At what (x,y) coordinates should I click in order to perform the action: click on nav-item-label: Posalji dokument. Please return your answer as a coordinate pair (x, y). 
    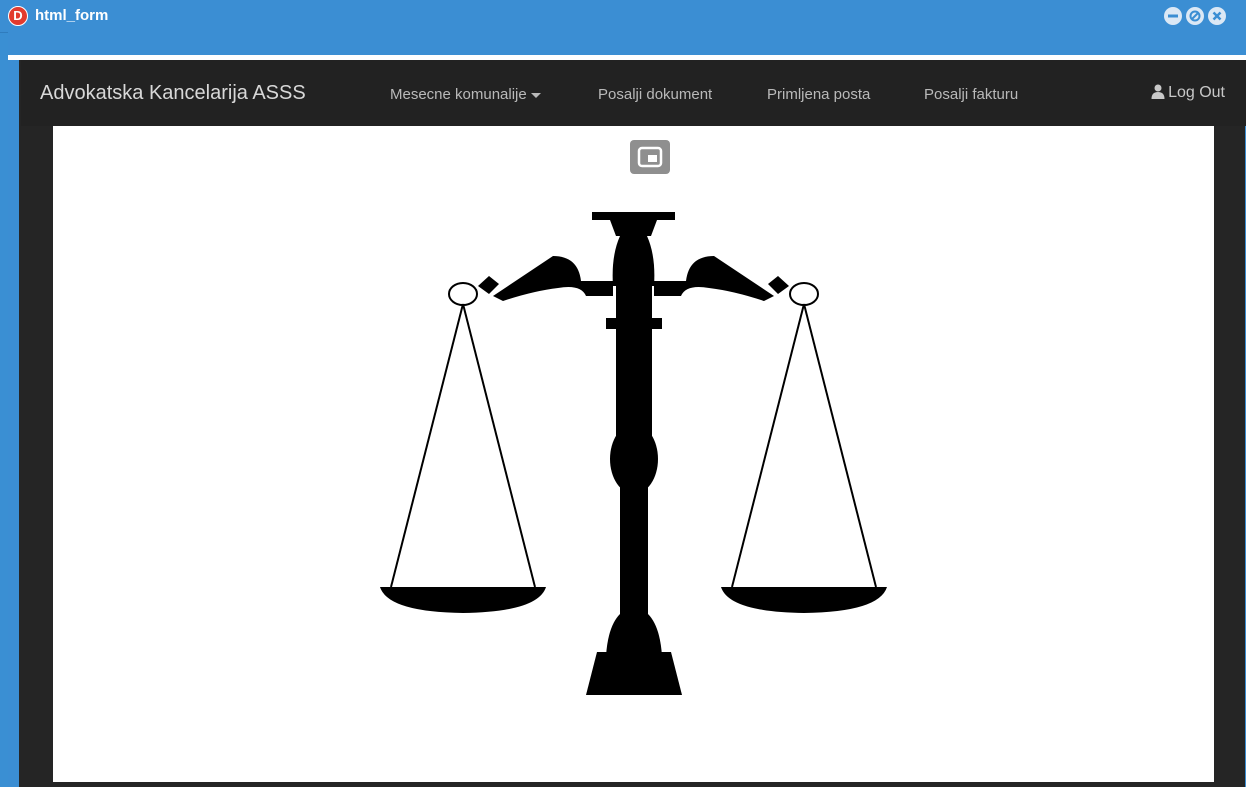
    Looking at the image, I should click on (655, 94).